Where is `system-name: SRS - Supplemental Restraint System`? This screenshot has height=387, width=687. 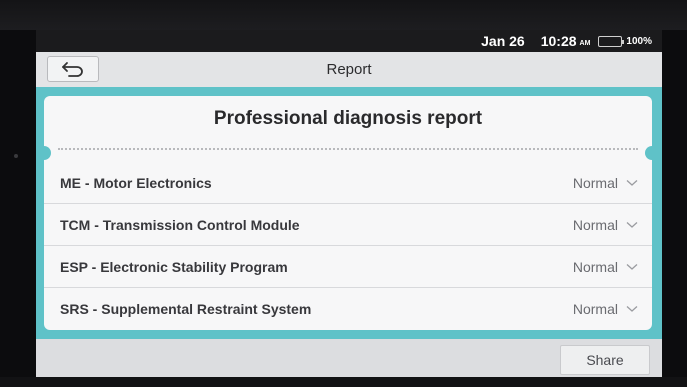 system-name: SRS - Supplemental Restraint System is located at coordinates (186, 309).